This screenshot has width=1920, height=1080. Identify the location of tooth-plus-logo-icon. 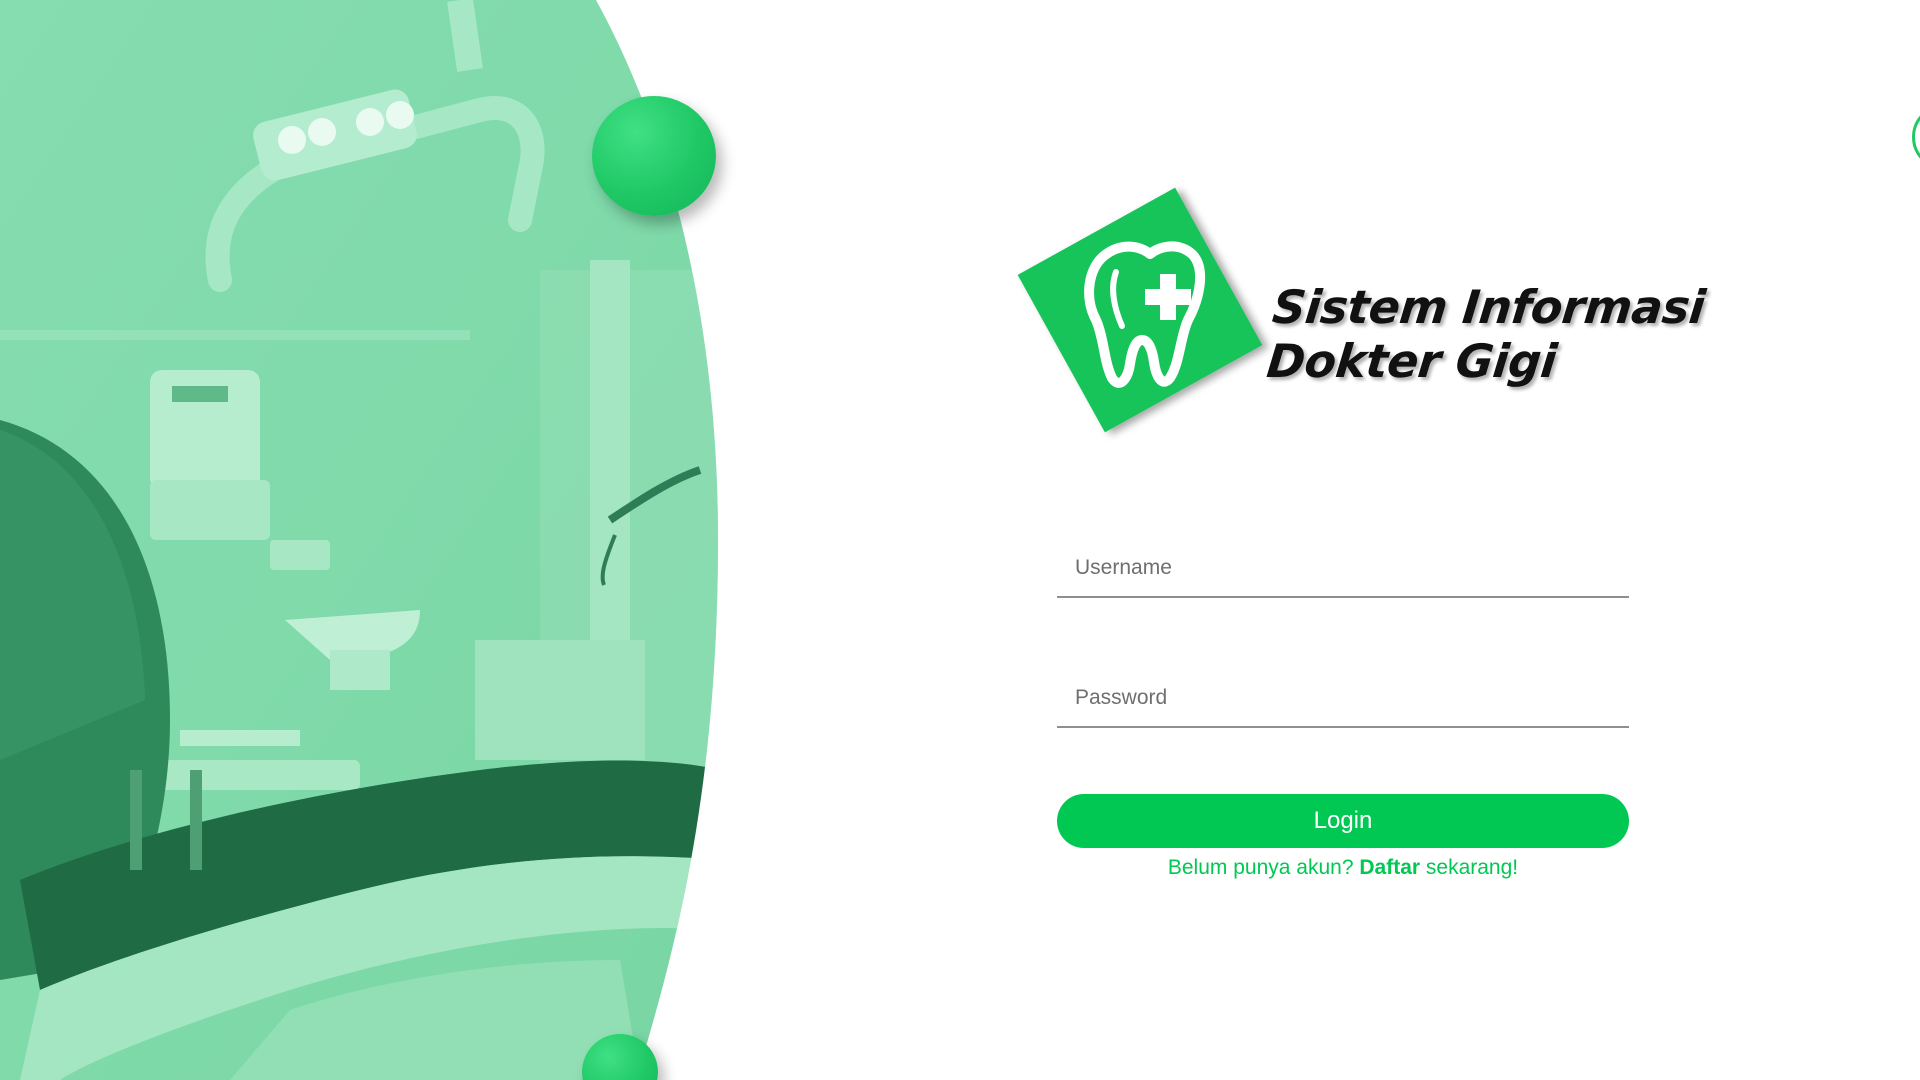
(1140, 310).